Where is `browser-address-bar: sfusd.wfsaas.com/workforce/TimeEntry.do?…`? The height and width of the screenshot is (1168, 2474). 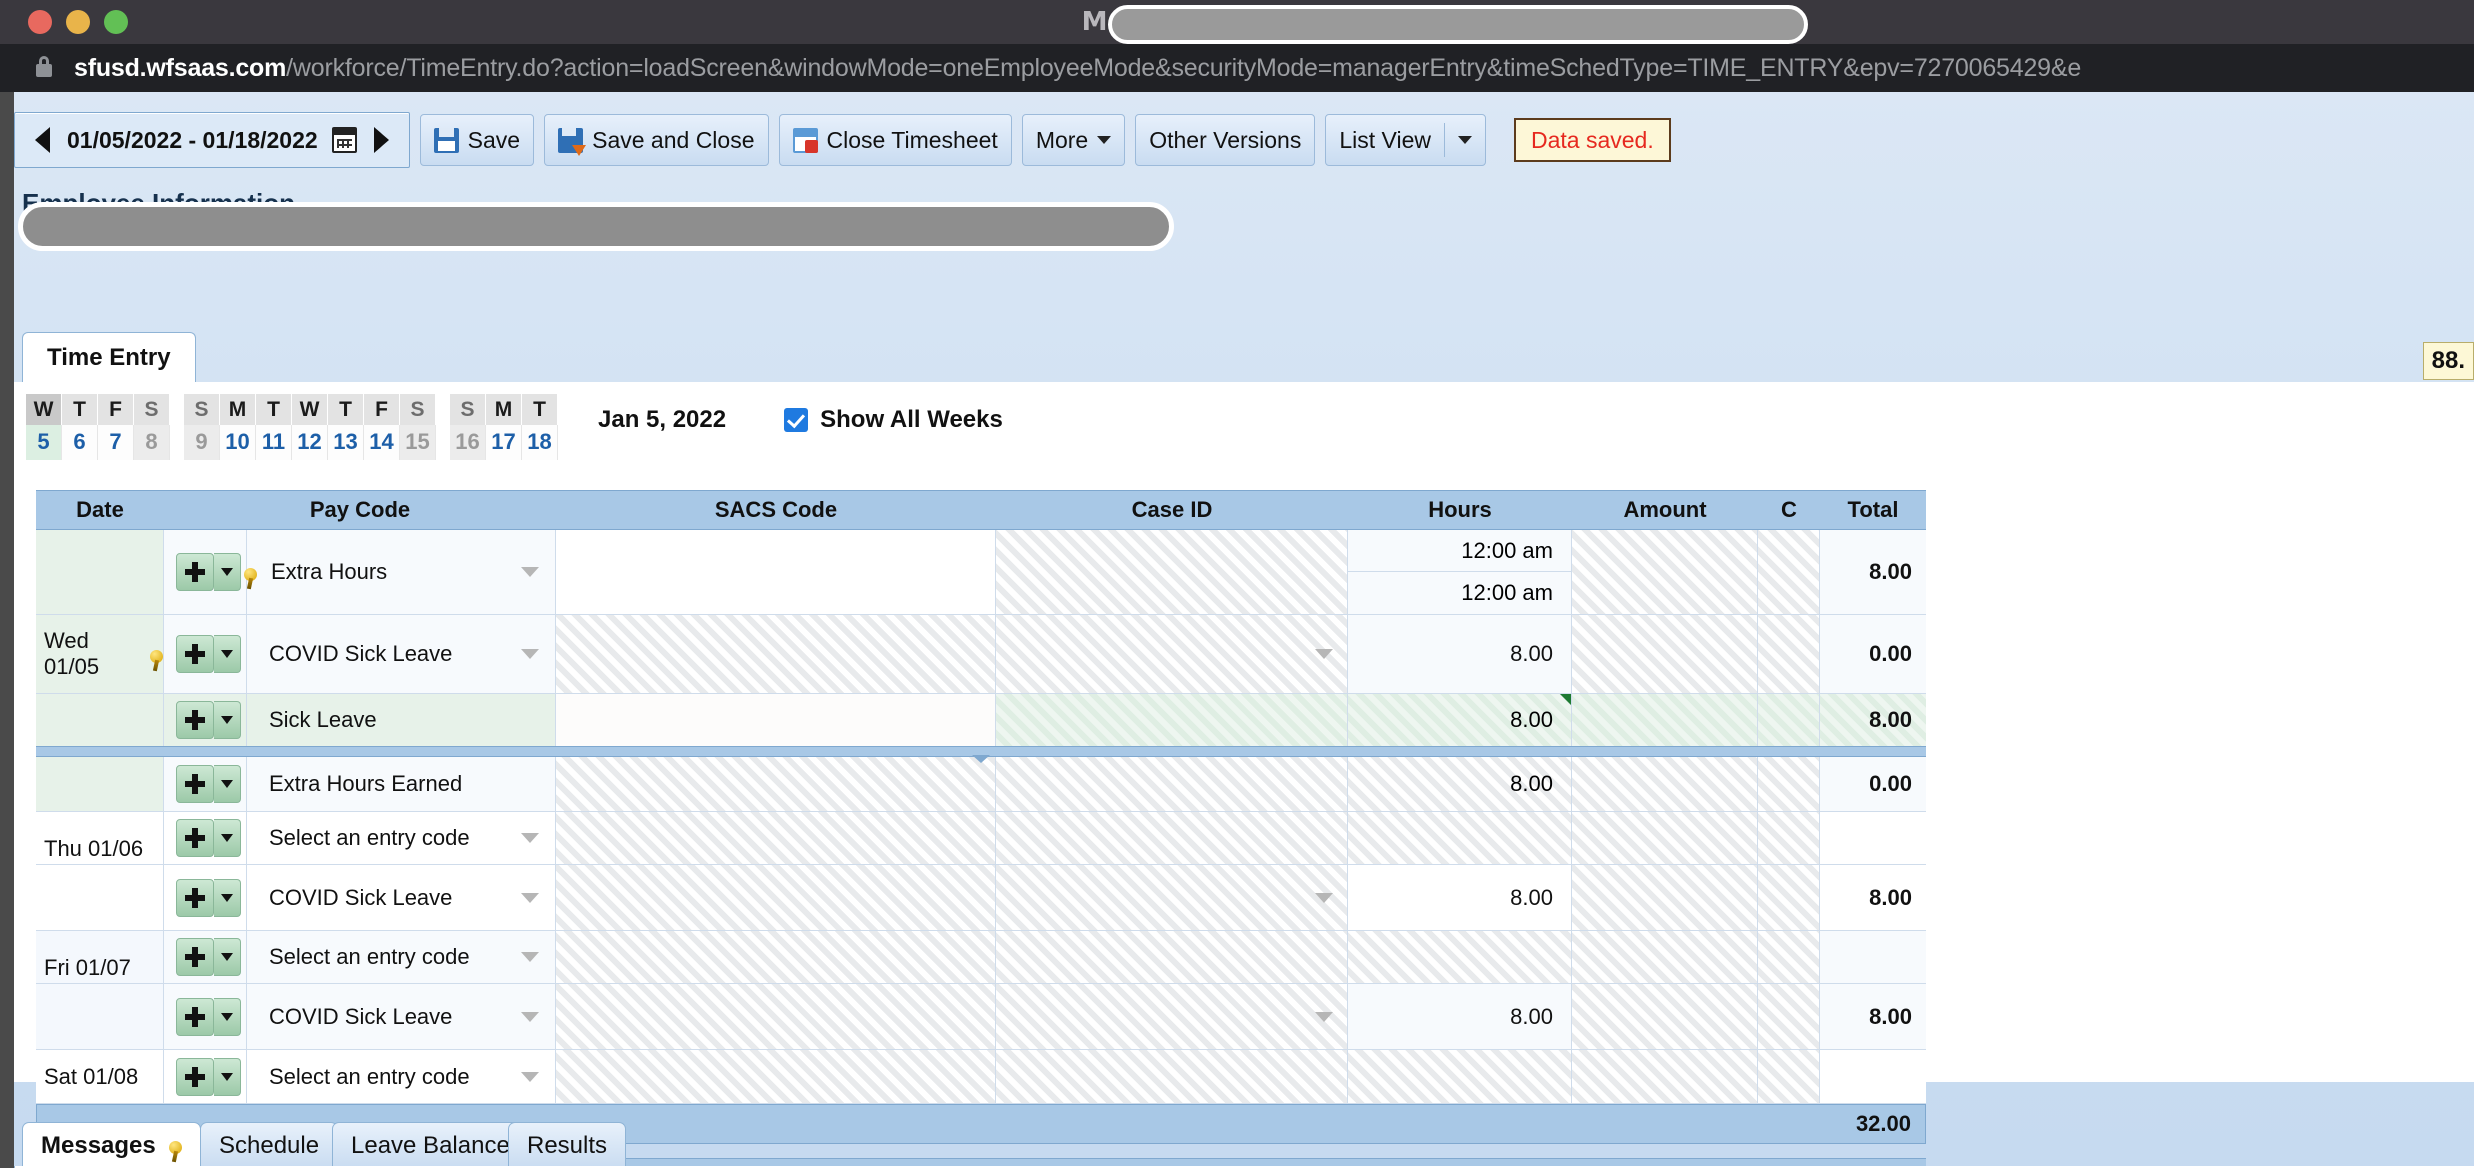
browser-address-bar: sfusd.wfsaas.com/workforce/TimeEntry.do?… is located at coordinates (1237, 68).